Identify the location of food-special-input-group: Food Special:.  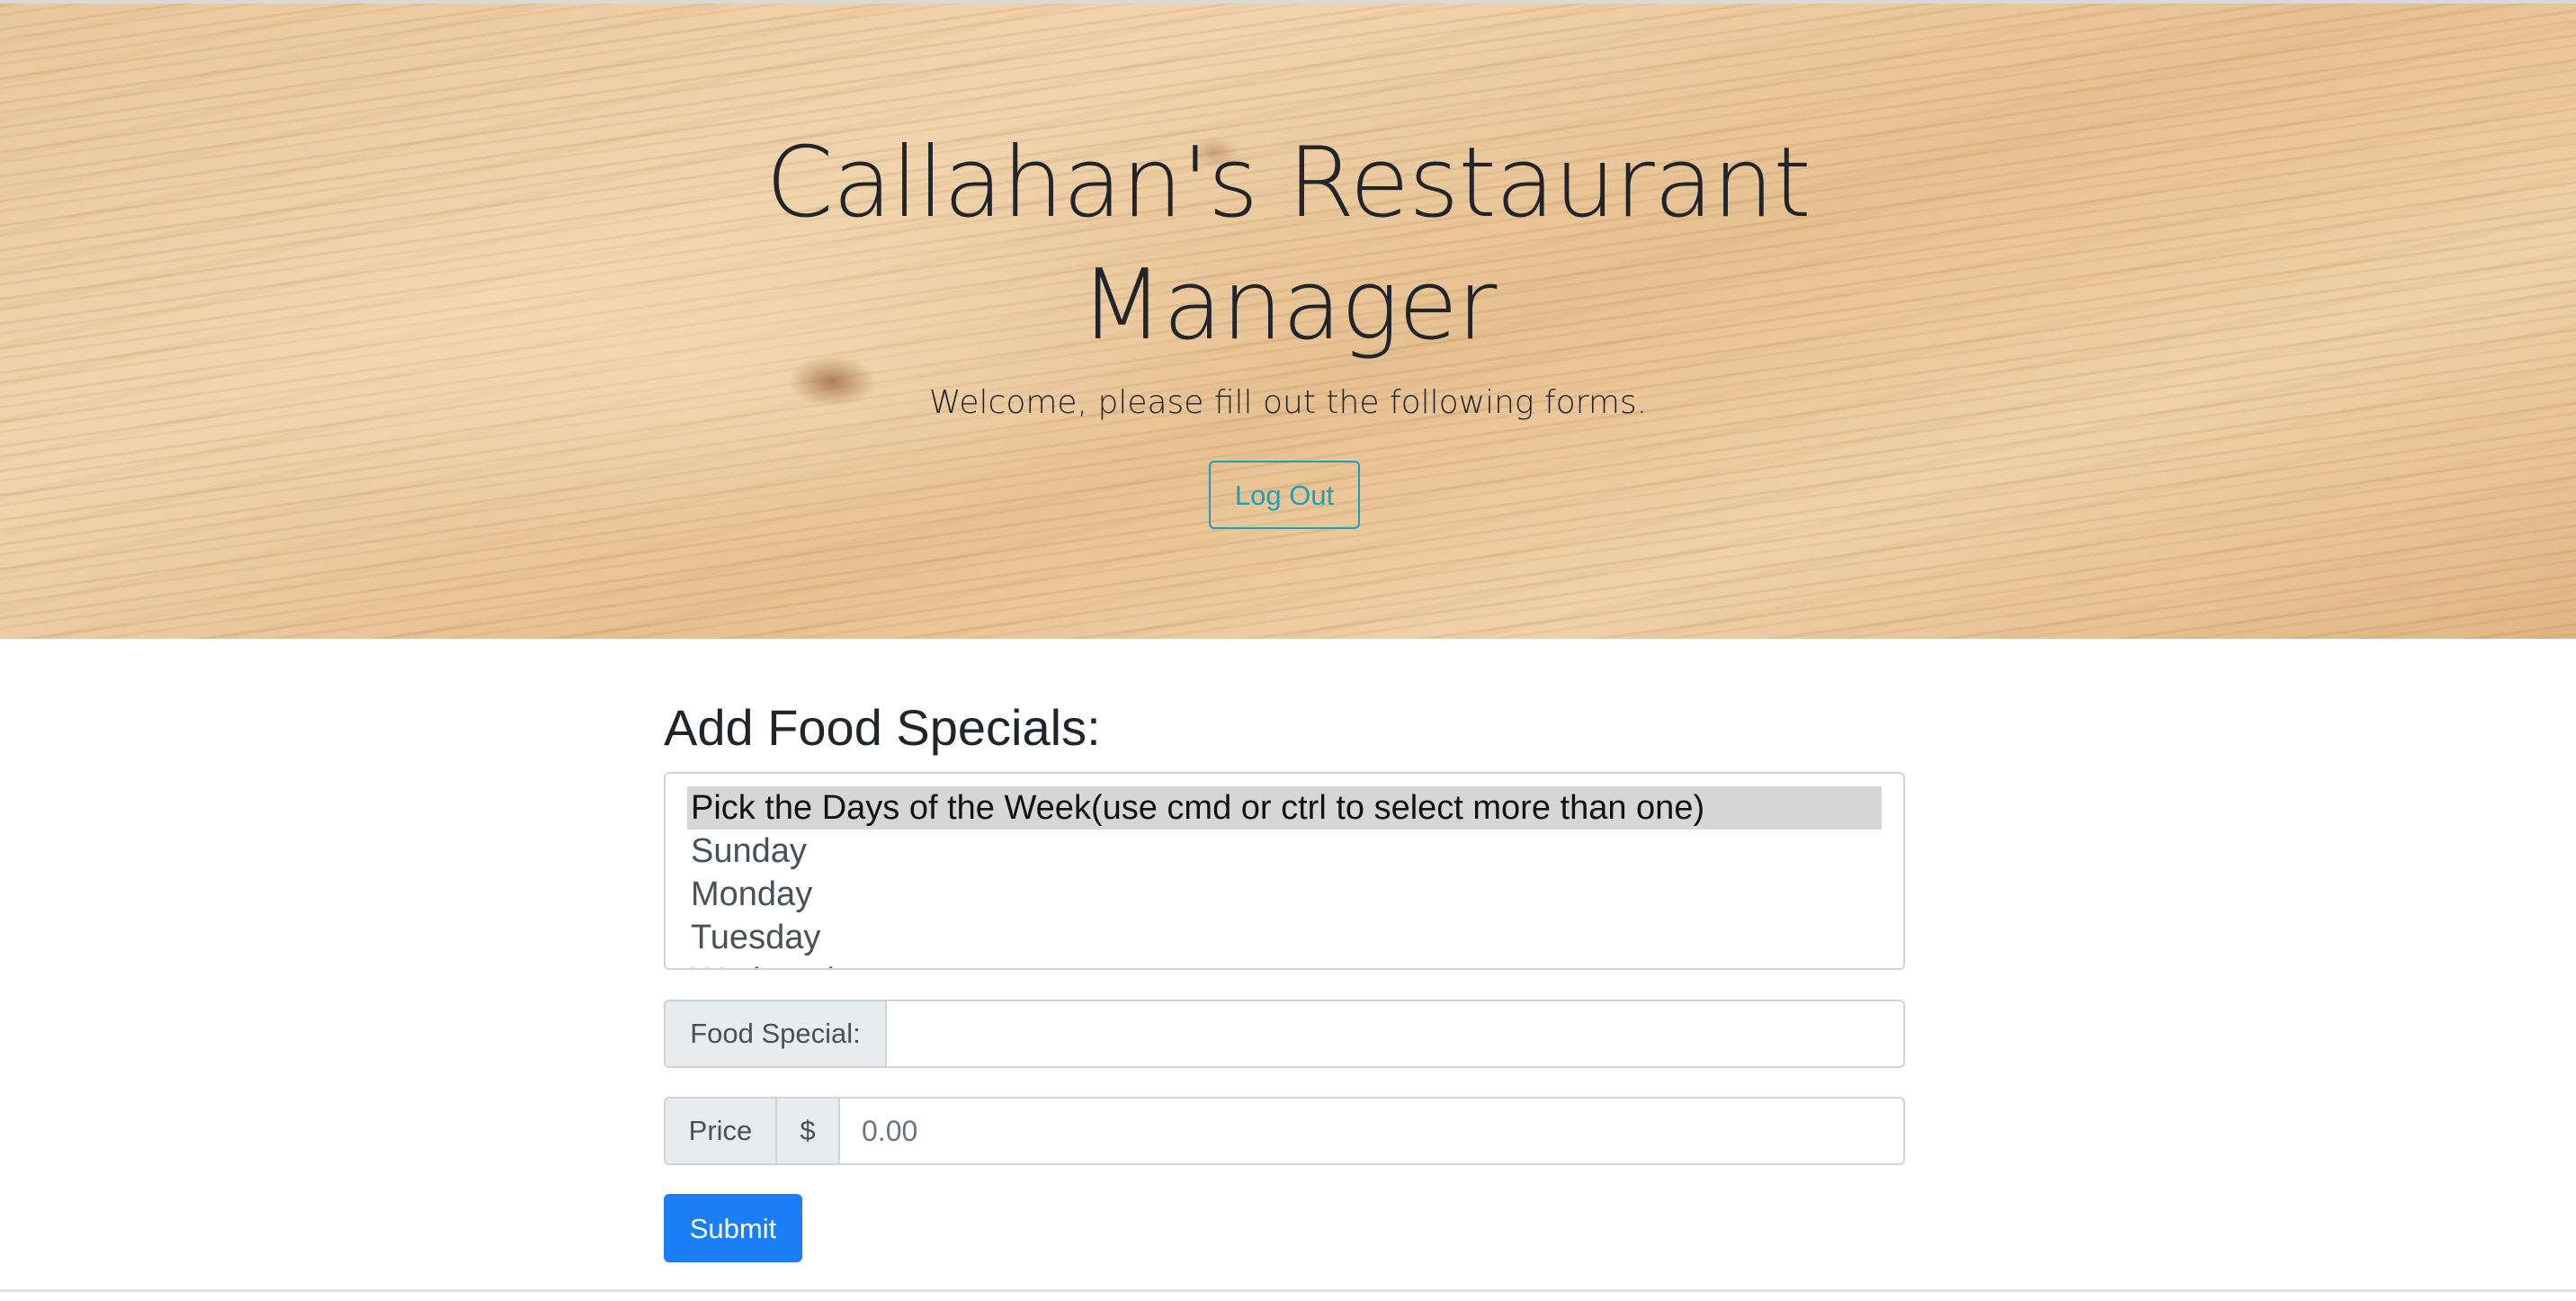
(1284, 1034).